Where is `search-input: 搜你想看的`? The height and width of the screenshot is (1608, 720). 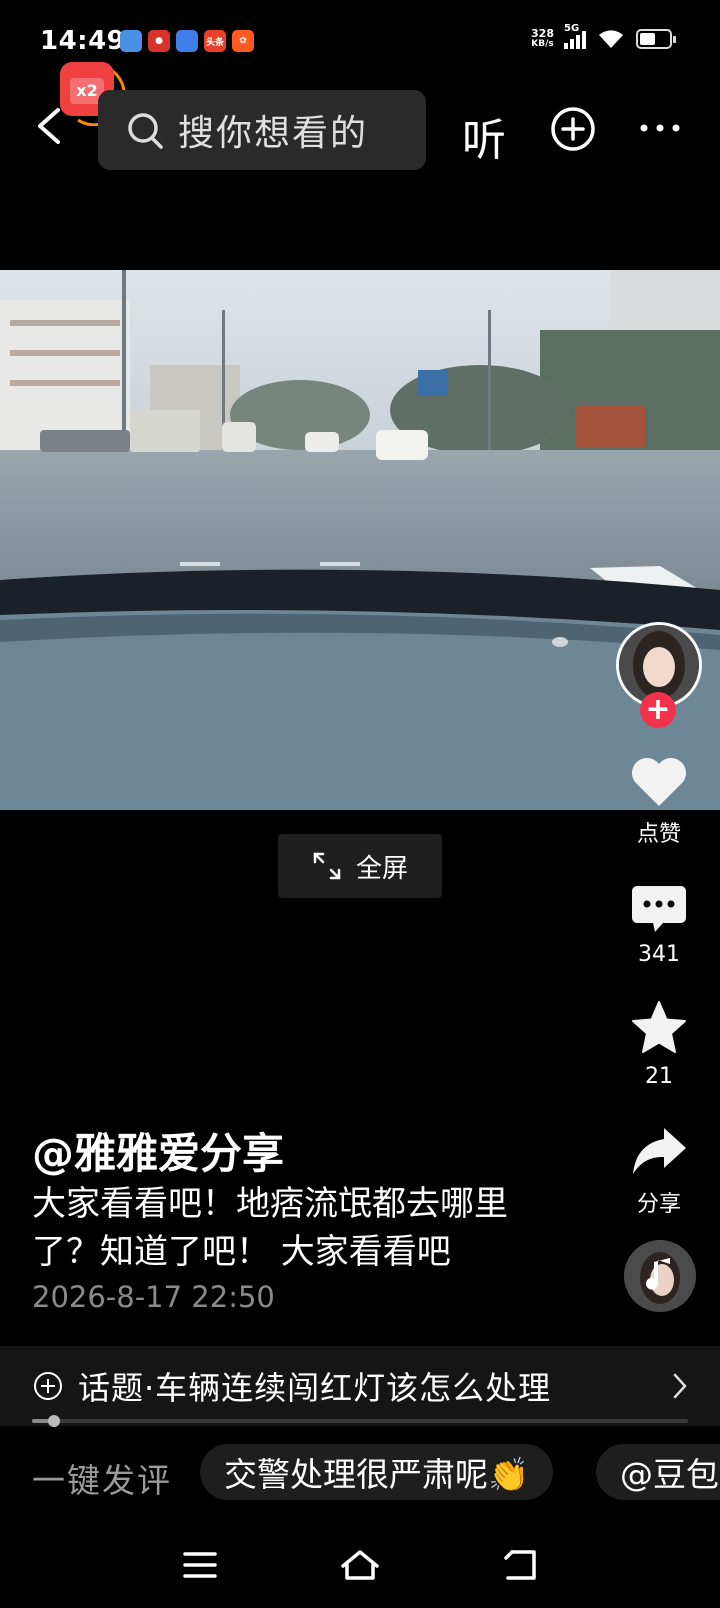 search-input: 搜你想看的 is located at coordinates (262, 130).